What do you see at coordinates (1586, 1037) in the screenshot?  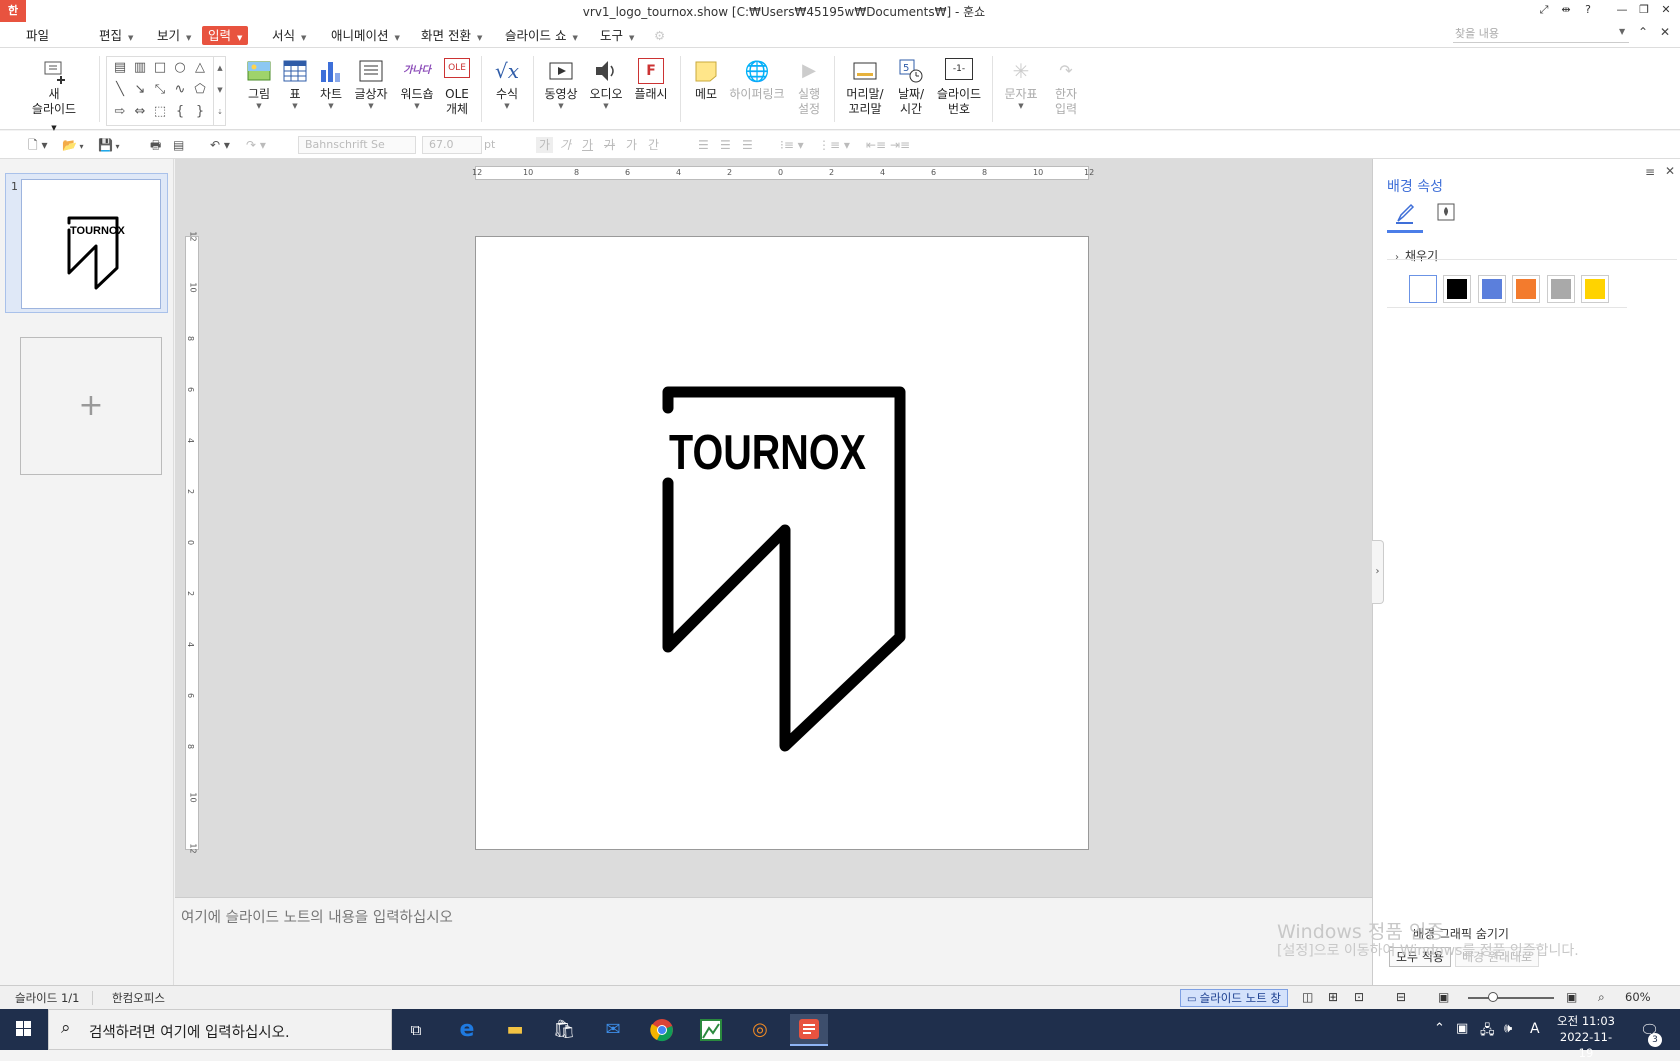 I see `clock: 오전 11:03 2022-11-19` at bounding box center [1586, 1037].